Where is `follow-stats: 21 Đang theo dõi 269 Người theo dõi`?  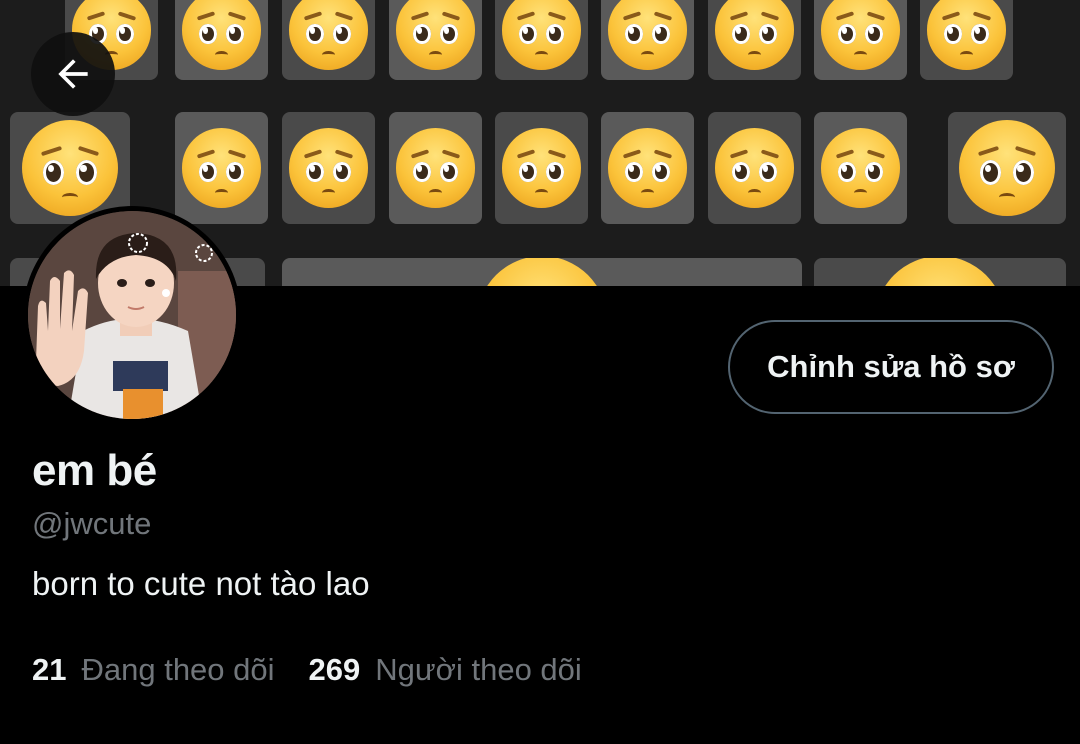 follow-stats: 21 Đang theo dõi 269 Người theo dõi is located at coordinates (307, 670).